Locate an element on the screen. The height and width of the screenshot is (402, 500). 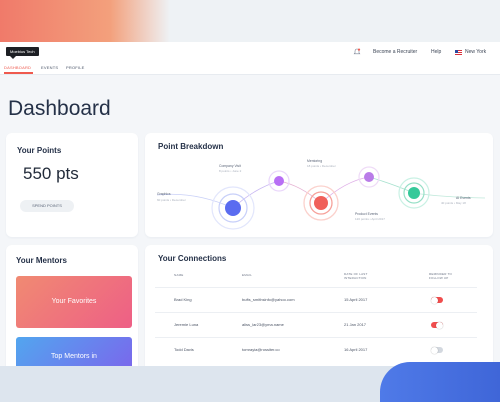
logo: Moebius Tech is located at coordinates (22, 53).